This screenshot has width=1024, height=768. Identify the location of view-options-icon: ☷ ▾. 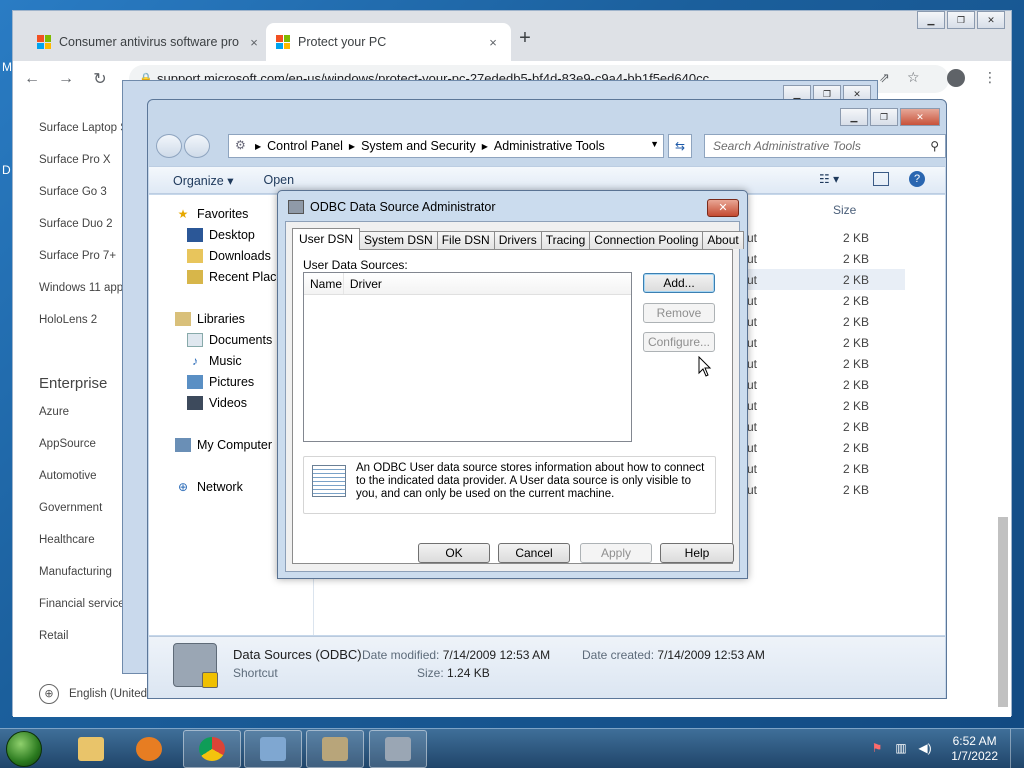
(829, 179).